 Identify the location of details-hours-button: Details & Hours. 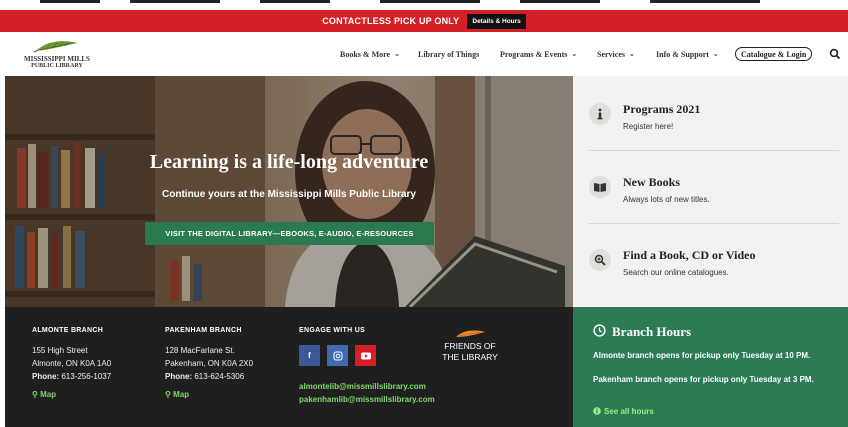
(496, 21).